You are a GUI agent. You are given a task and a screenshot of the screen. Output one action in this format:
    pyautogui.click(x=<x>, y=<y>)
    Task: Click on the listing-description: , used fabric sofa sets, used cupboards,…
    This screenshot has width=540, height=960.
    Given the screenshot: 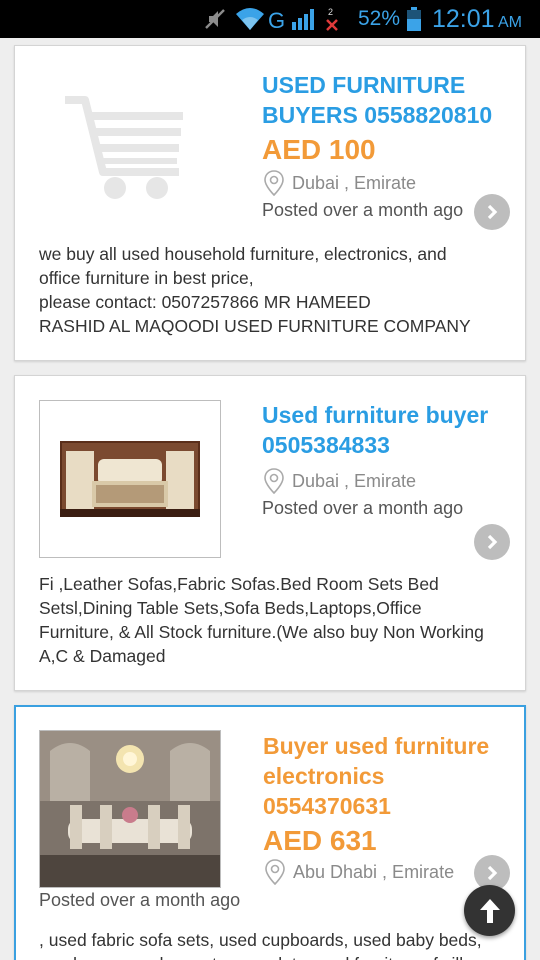 What is the action you would take?
    pyautogui.click(x=260, y=945)
    